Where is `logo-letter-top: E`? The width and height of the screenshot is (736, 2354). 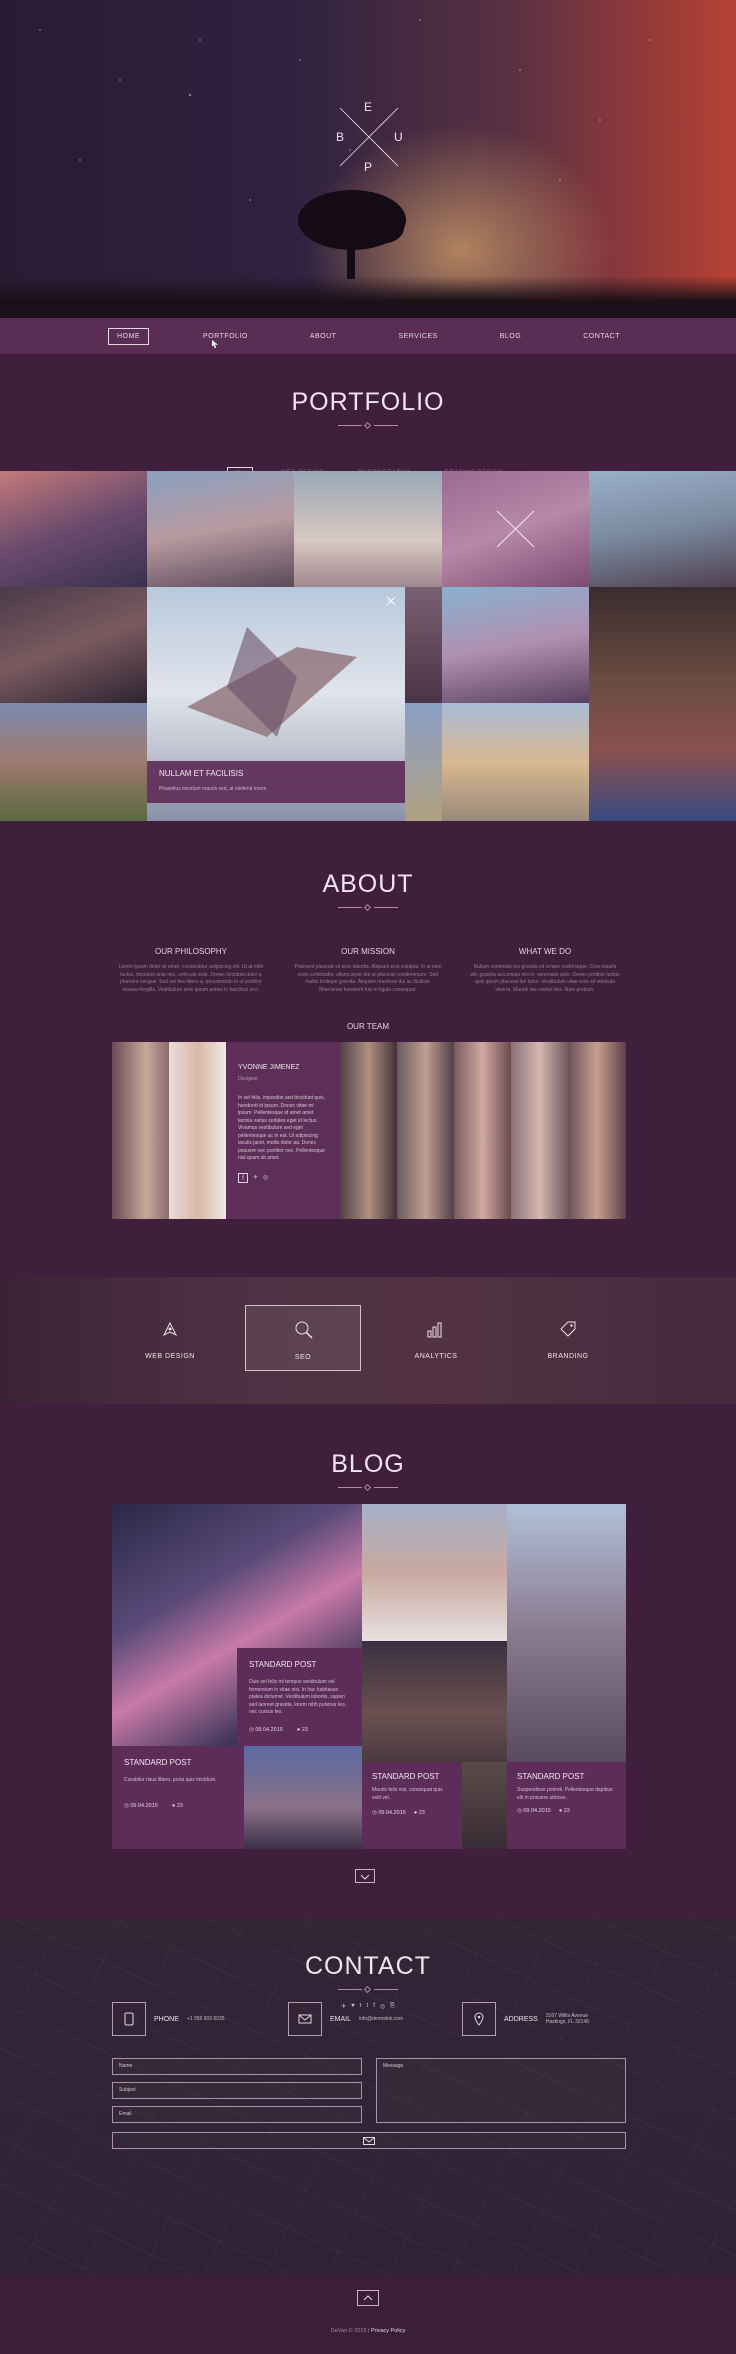
logo-letter-top: E is located at coordinates (368, 107).